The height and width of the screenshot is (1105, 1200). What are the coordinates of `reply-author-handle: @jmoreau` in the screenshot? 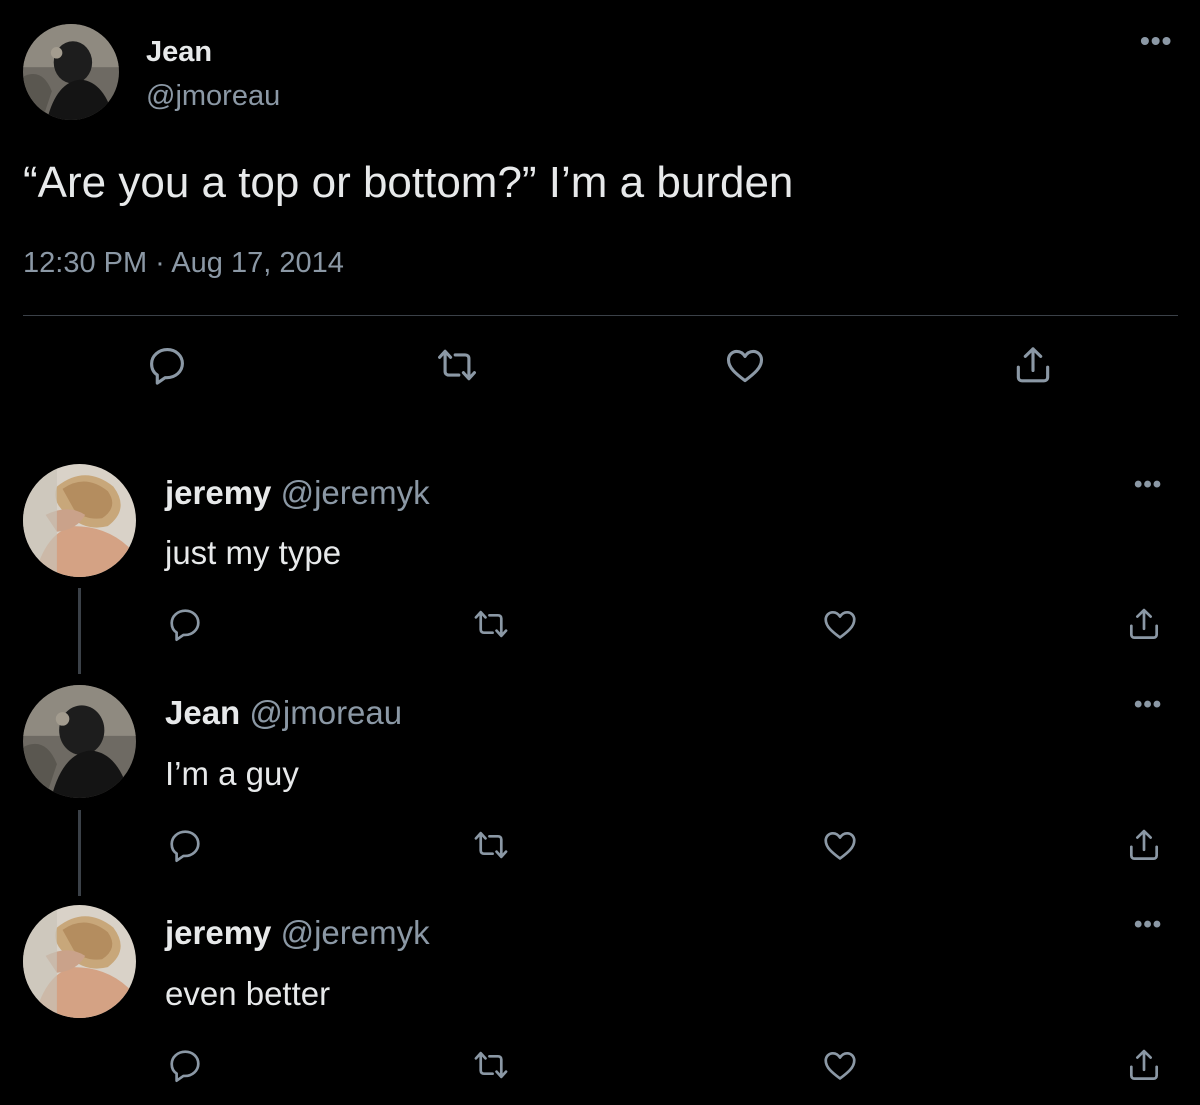 It's located at (325, 712).